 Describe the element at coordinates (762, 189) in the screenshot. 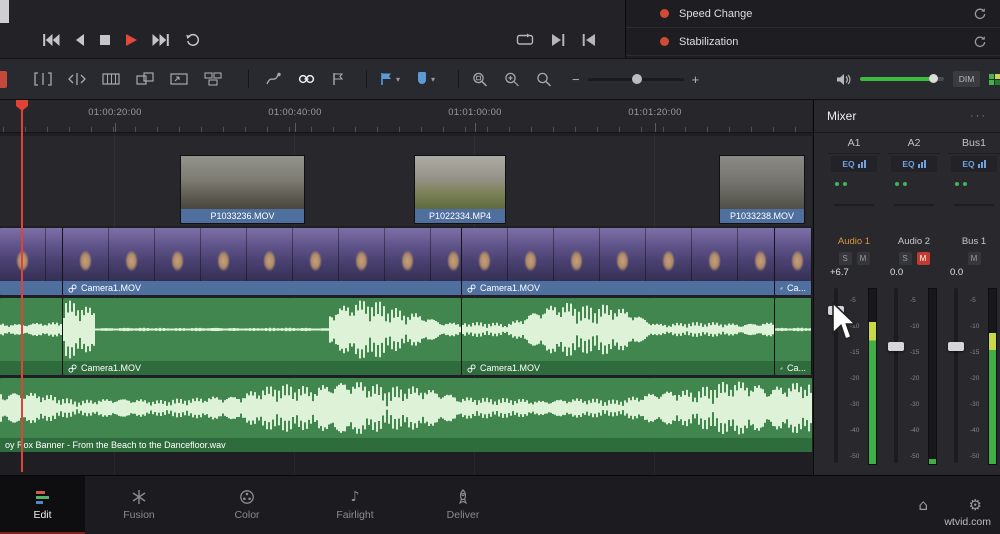

I see `video-clip-v2: P1033238.MOV` at that location.